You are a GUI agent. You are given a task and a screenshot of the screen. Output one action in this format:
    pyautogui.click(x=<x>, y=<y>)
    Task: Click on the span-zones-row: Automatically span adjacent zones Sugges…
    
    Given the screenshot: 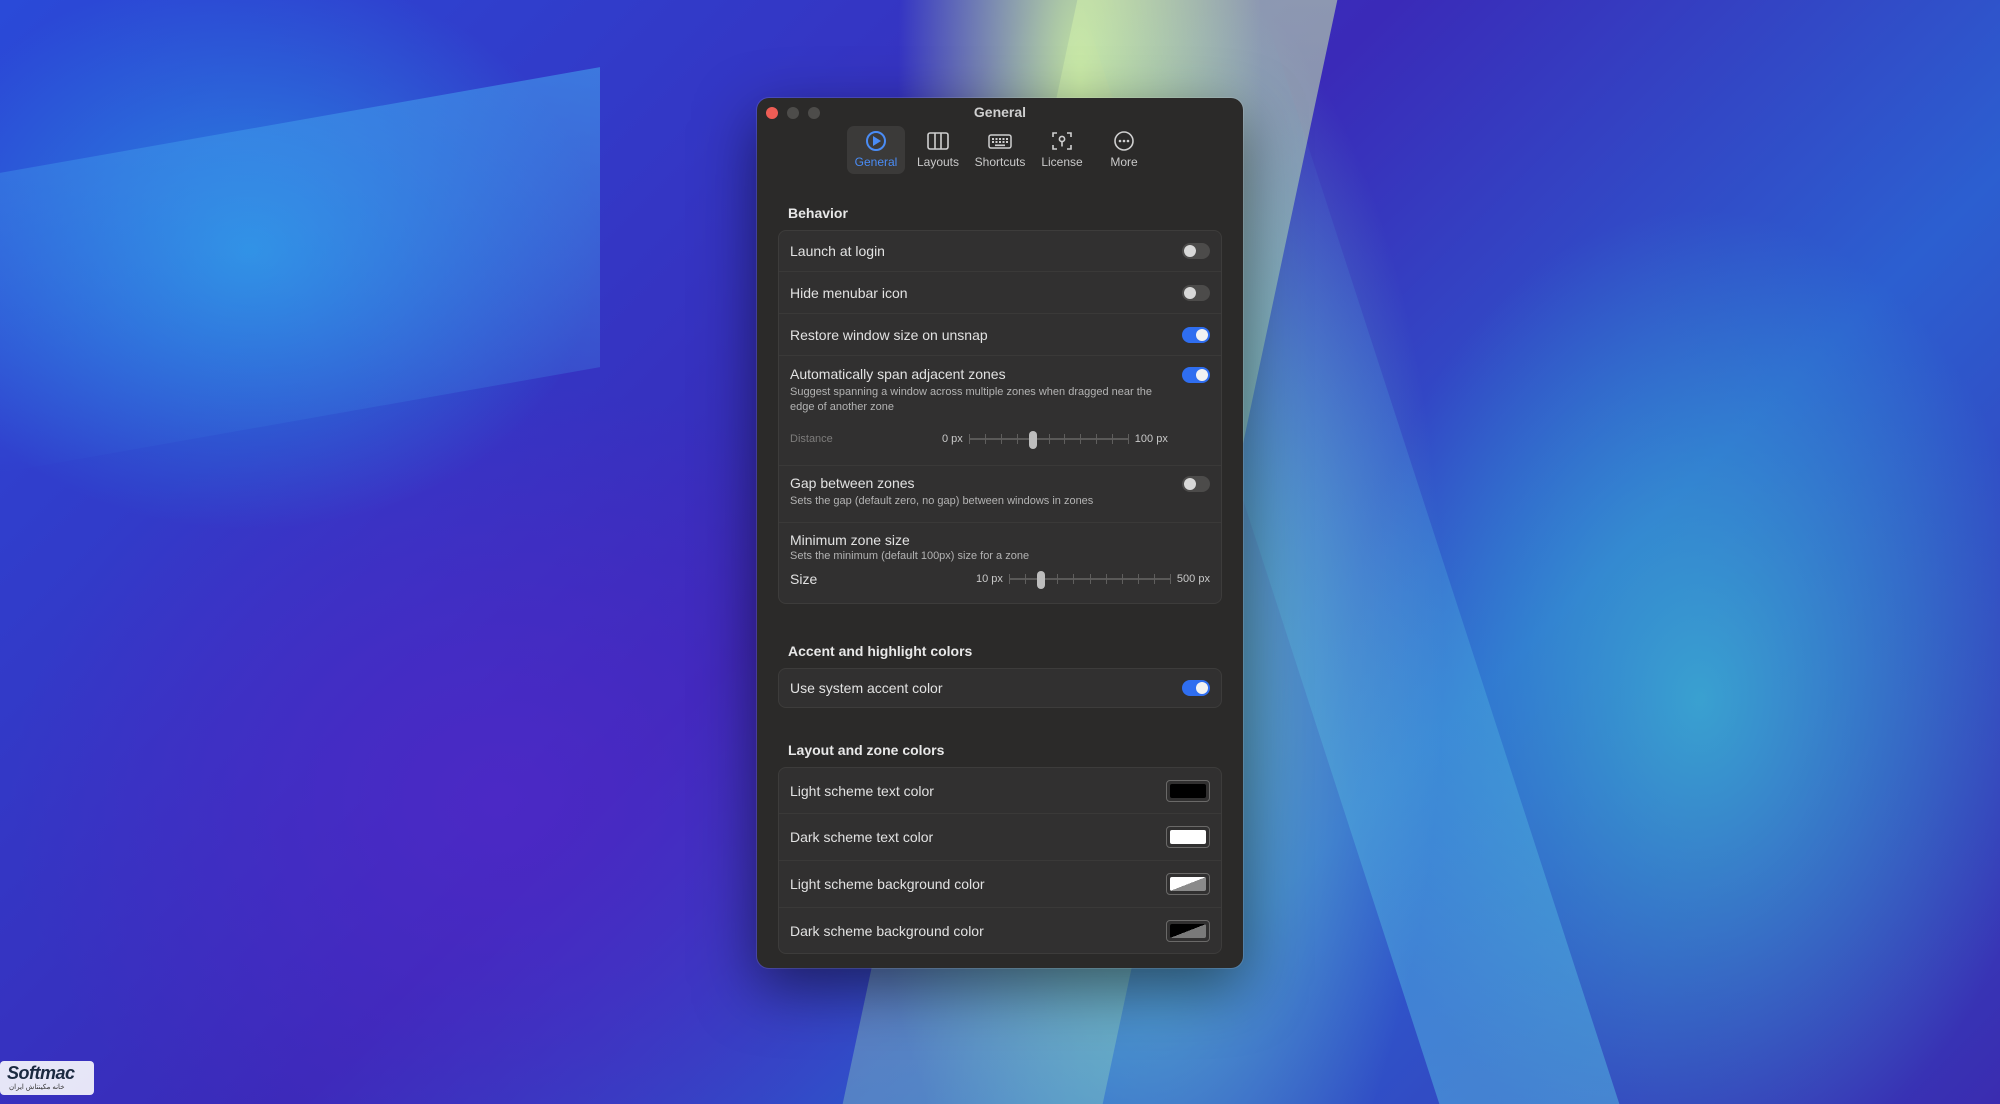 What is the action you would take?
    pyautogui.click(x=1000, y=411)
    